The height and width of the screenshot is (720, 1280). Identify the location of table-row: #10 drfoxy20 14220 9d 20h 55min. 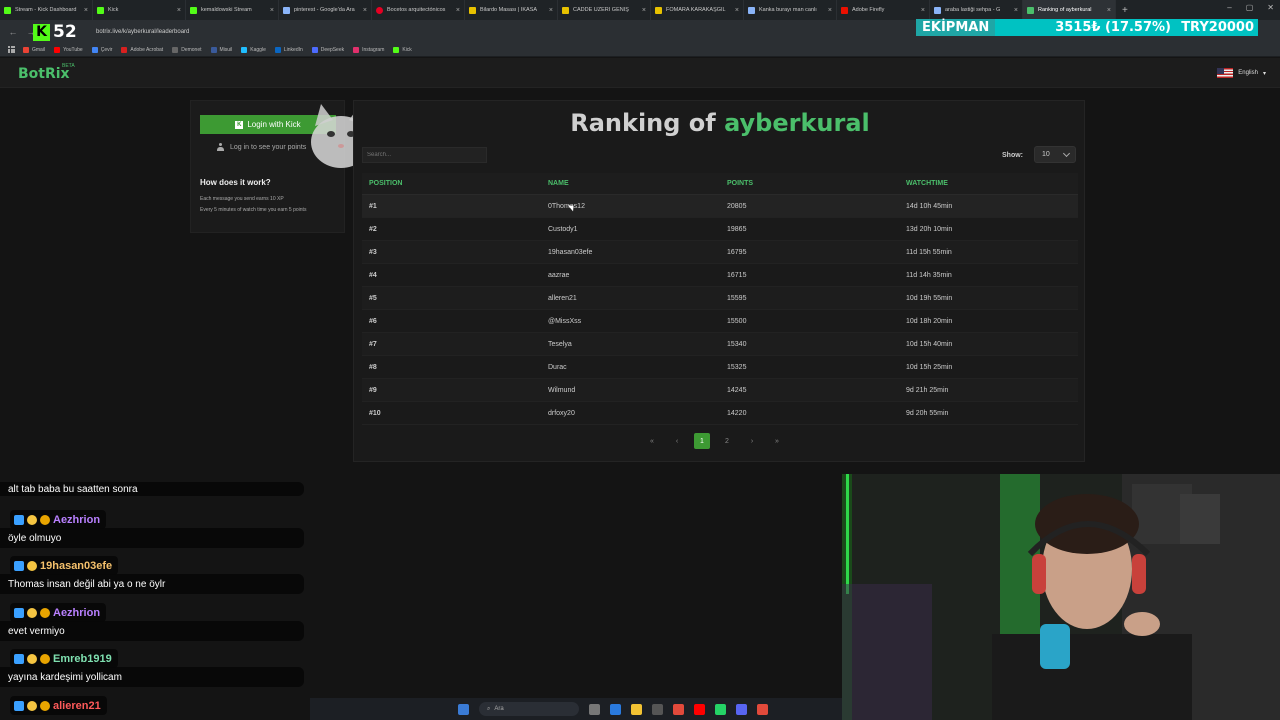
(720, 413).